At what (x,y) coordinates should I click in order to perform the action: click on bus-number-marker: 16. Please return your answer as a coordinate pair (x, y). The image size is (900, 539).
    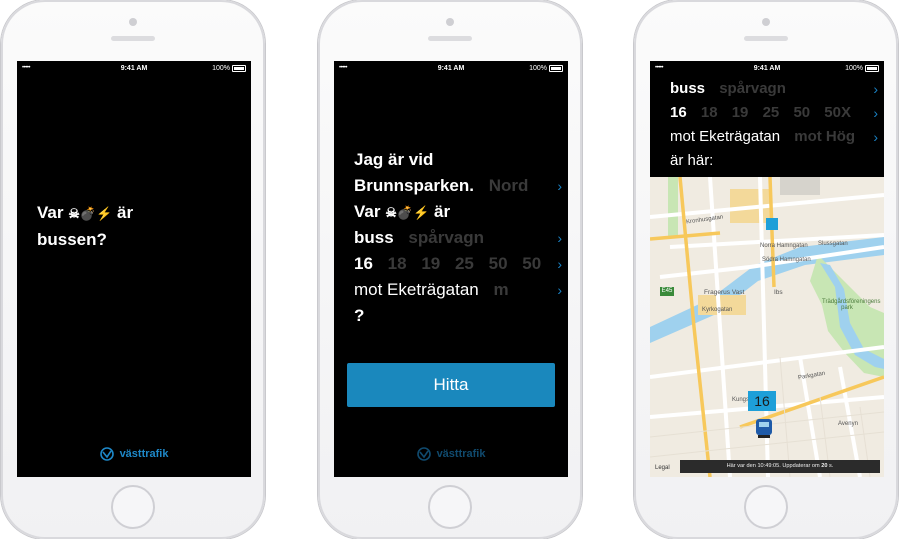
    Looking at the image, I should click on (762, 401).